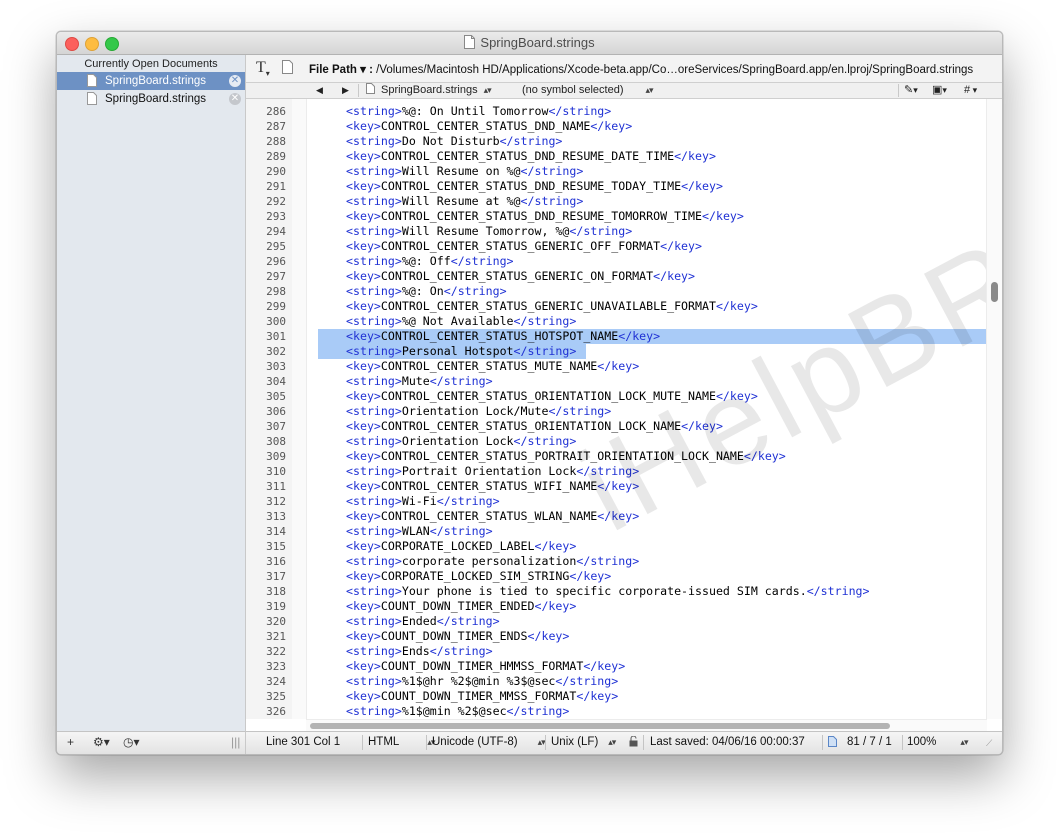  I want to click on horizontal-scroll-thumb, so click(600, 726).